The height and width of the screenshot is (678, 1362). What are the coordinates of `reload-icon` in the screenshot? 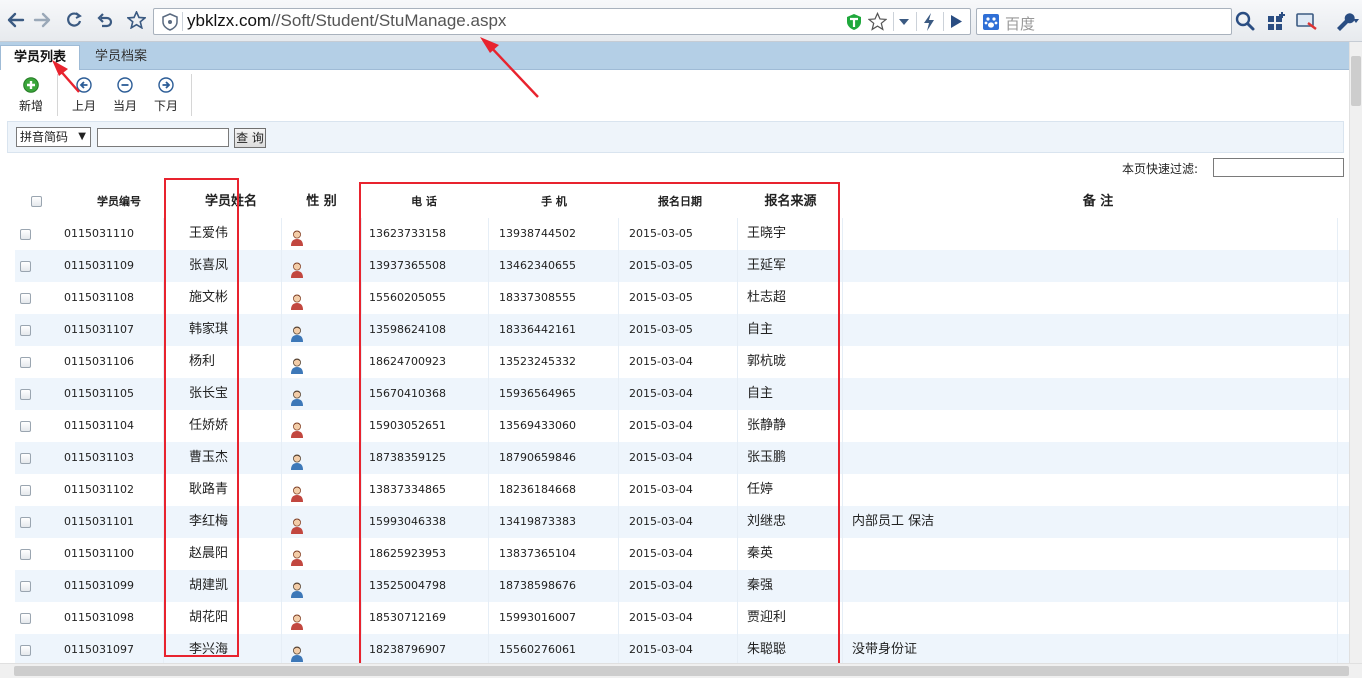 It's located at (74, 20).